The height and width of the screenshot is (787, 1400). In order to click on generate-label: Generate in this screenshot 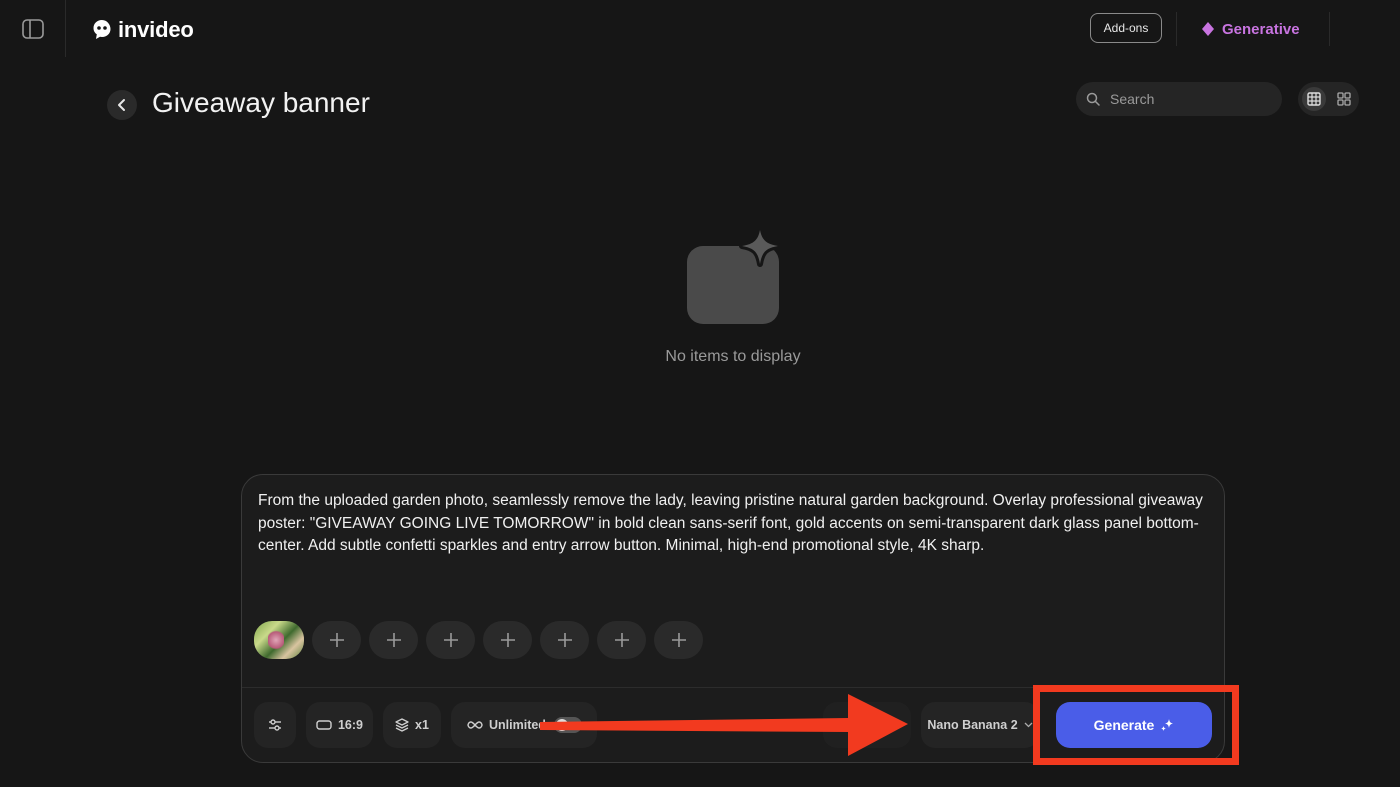, I will do `click(1124, 725)`.